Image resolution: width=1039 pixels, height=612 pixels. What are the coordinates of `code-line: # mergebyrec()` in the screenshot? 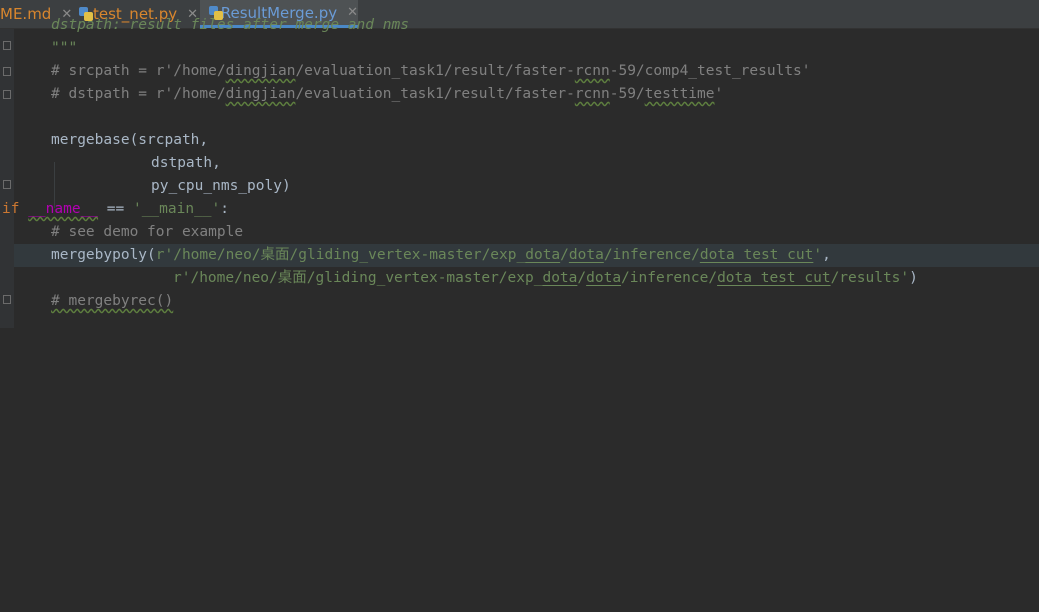 It's located at (112, 301).